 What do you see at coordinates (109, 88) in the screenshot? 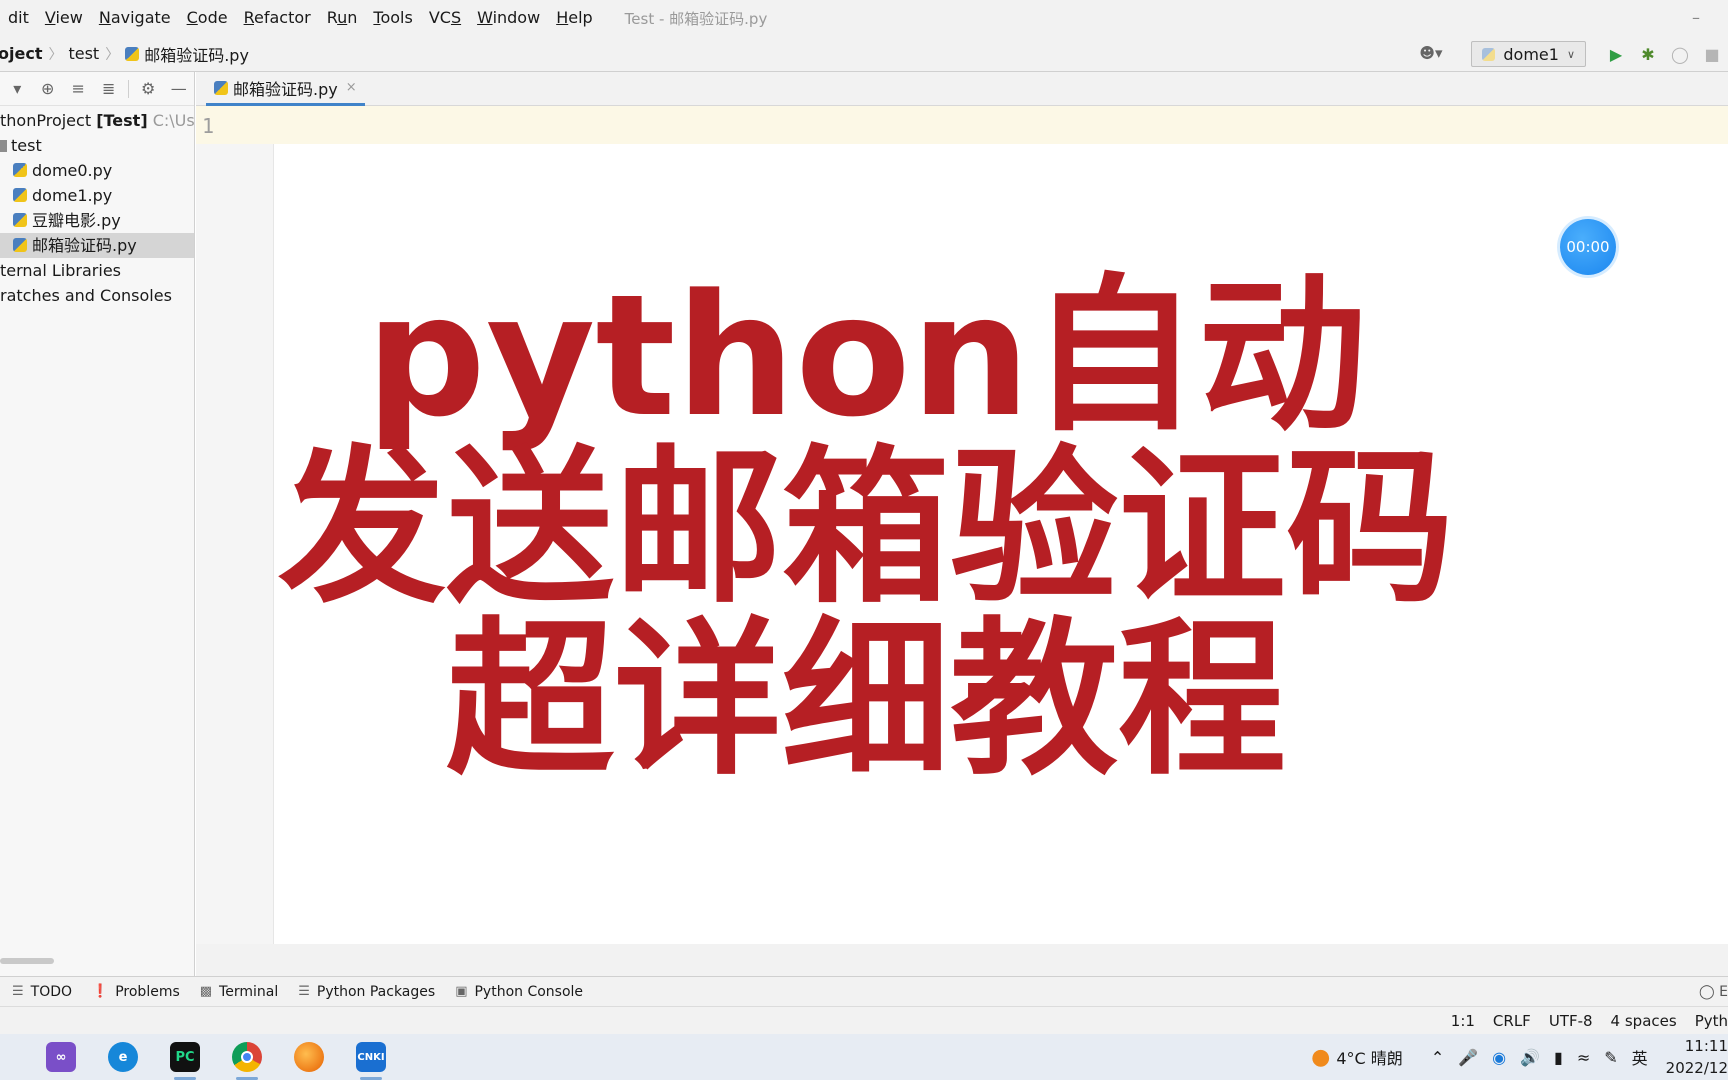
I see `collapse-all-icon: ≣` at bounding box center [109, 88].